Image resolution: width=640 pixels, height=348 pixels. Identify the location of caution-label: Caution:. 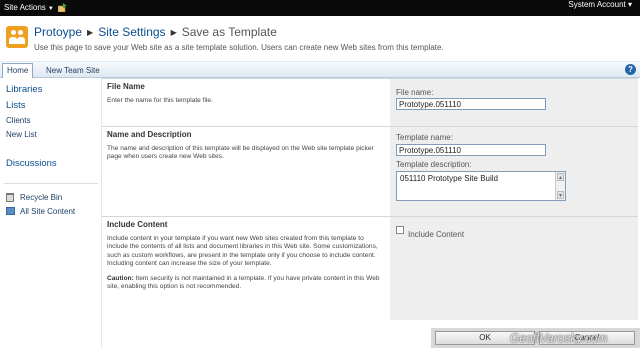
(120, 279).